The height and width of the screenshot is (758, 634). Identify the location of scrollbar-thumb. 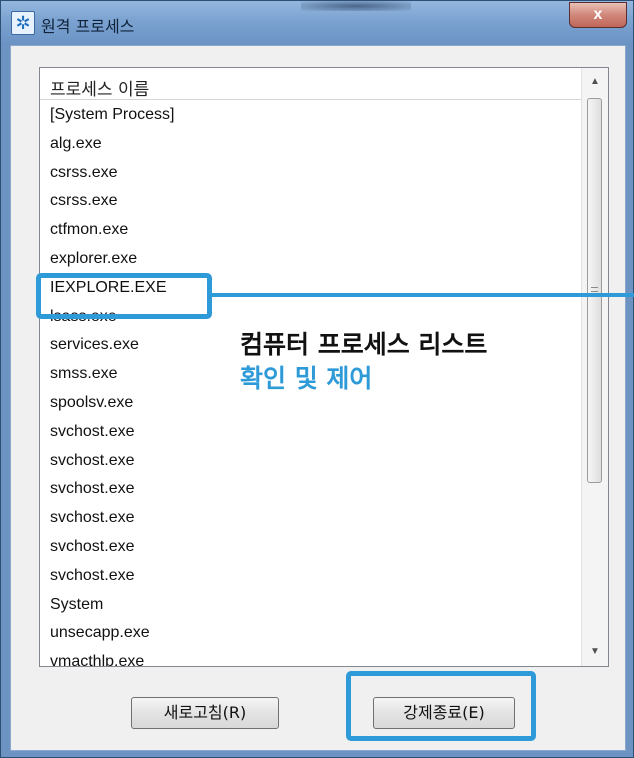
(594, 290).